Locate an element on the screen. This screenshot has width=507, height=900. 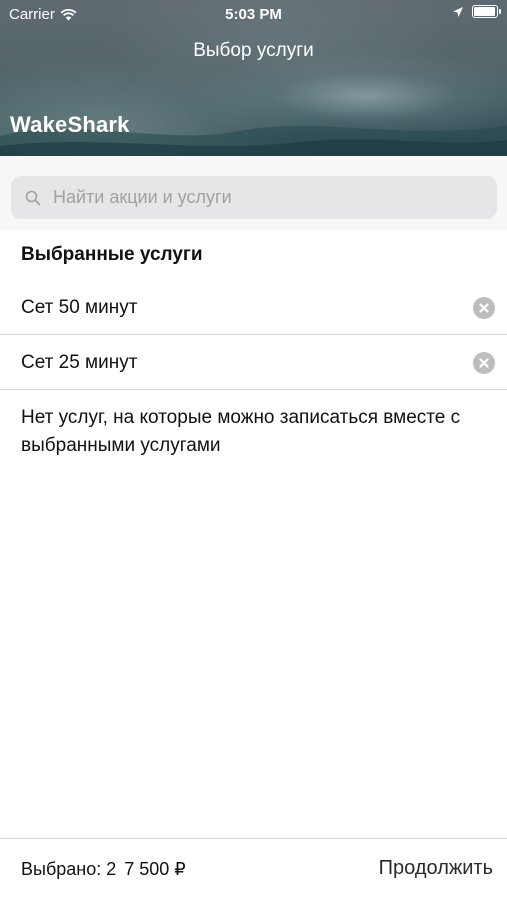
selected-service-row: Сет 25 минут is located at coordinates (253, 363).